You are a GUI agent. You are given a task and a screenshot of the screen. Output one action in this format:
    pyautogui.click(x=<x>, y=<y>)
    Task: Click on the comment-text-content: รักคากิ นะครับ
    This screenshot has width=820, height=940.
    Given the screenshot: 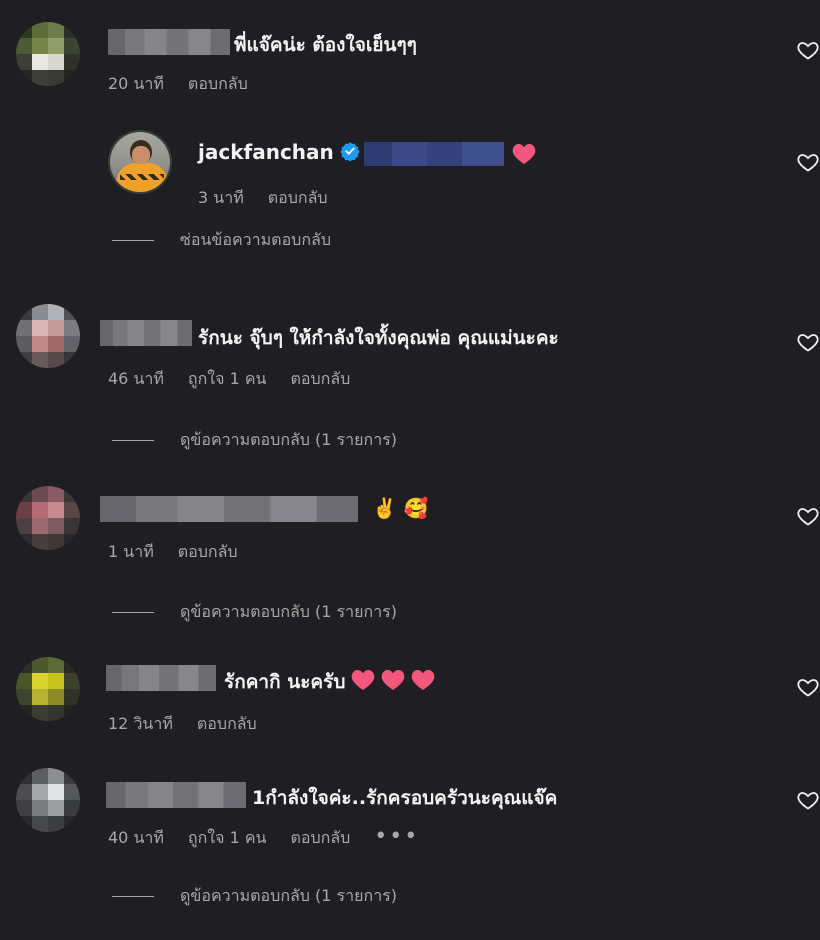 What is the action you would take?
    pyautogui.click(x=285, y=682)
    